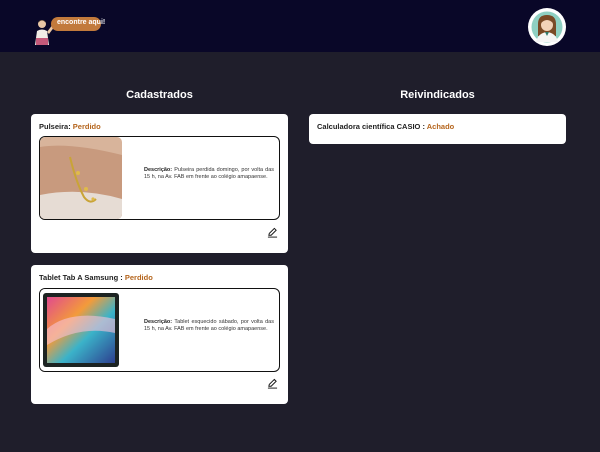  What do you see at coordinates (437, 95) in the screenshot?
I see `claimed-column-title: Reivindicados` at bounding box center [437, 95].